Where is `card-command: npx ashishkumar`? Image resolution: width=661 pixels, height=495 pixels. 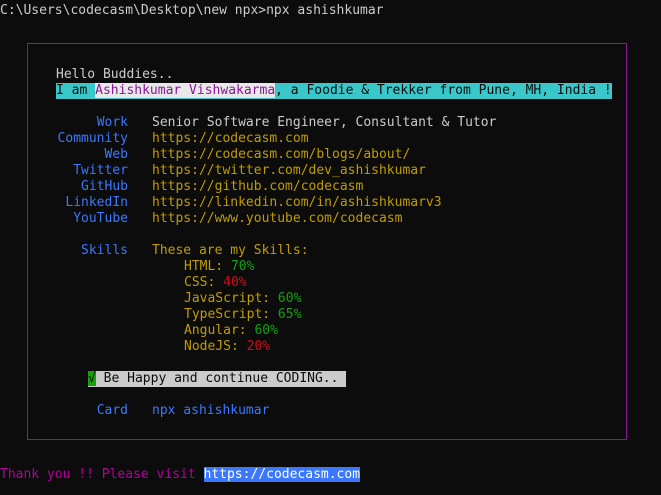
card-command: npx ashishkumar is located at coordinates (211, 410).